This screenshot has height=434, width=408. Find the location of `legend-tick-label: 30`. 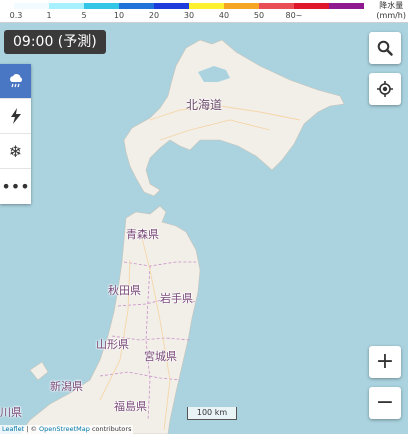

legend-tick-label: 30 is located at coordinates (189, 15).